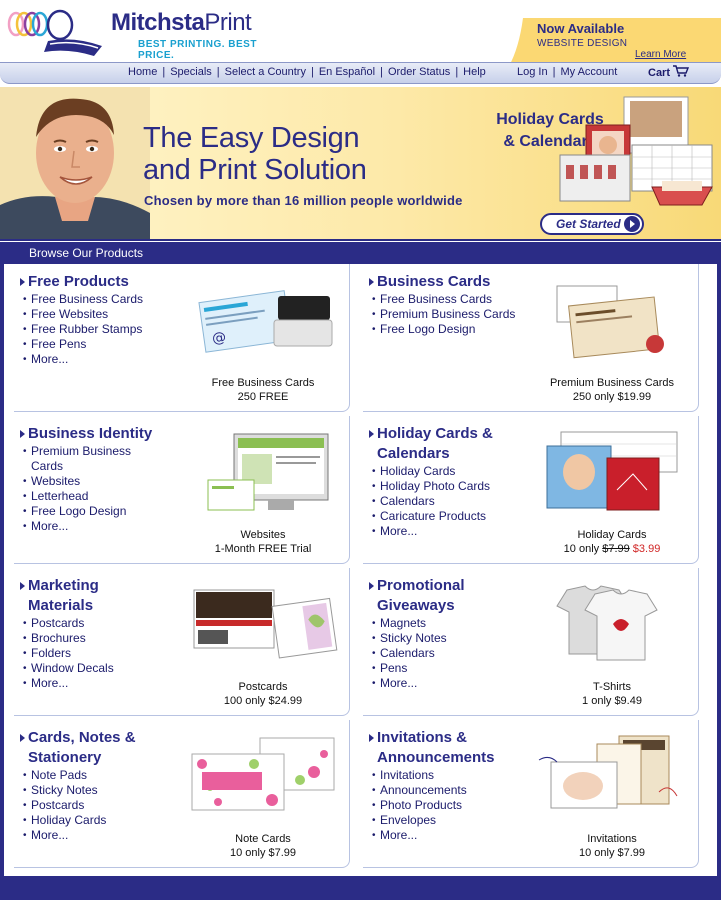 This screenshot has height=900, width=721. What do you see at coordinates (581, 28) in the screenshot?
I see `promo-title: Now Available` at bounding box center [581, 28].